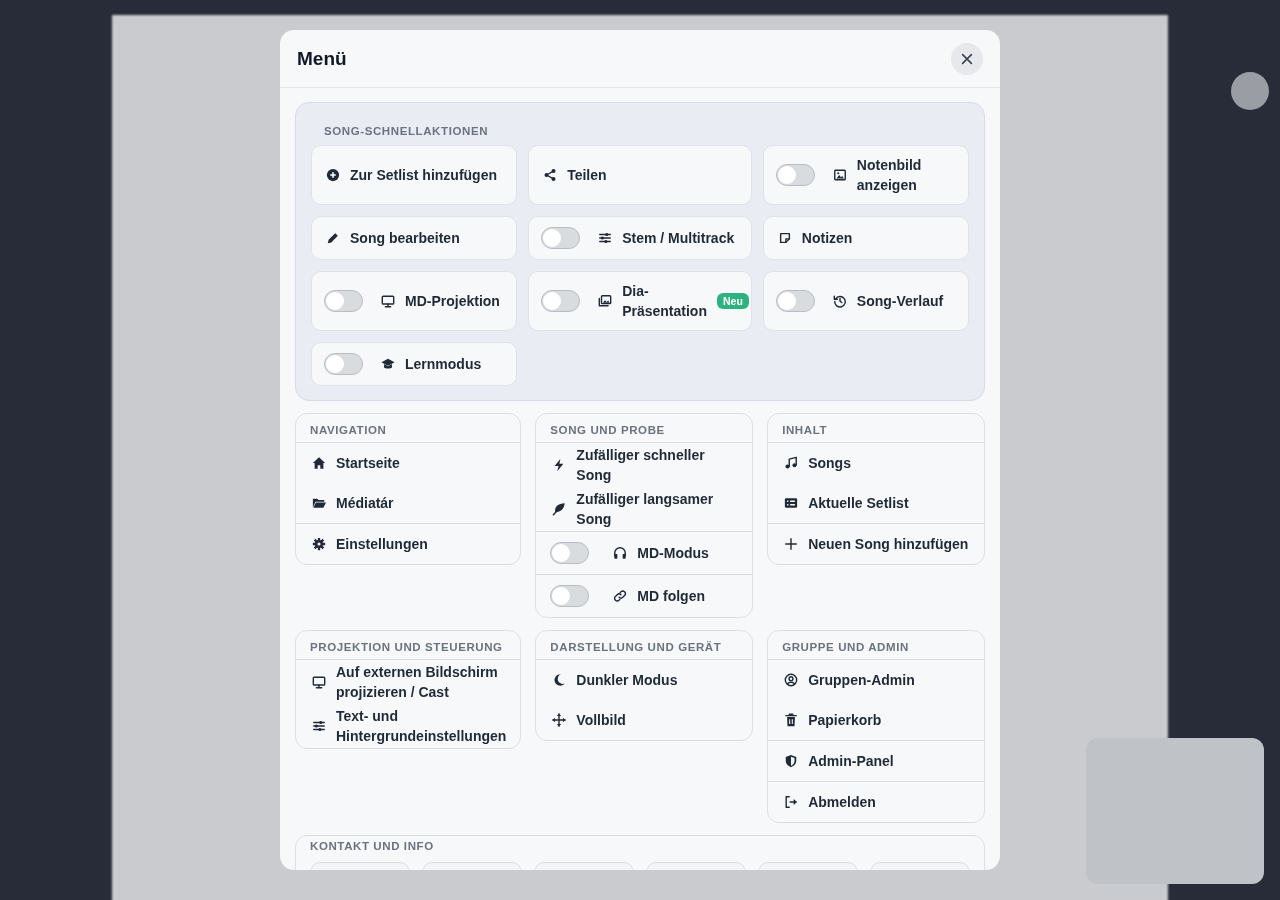 The height and width of the screenshot is (900, 1280). I want to click on action-label: Song-Verlauf, so click(900, 301).